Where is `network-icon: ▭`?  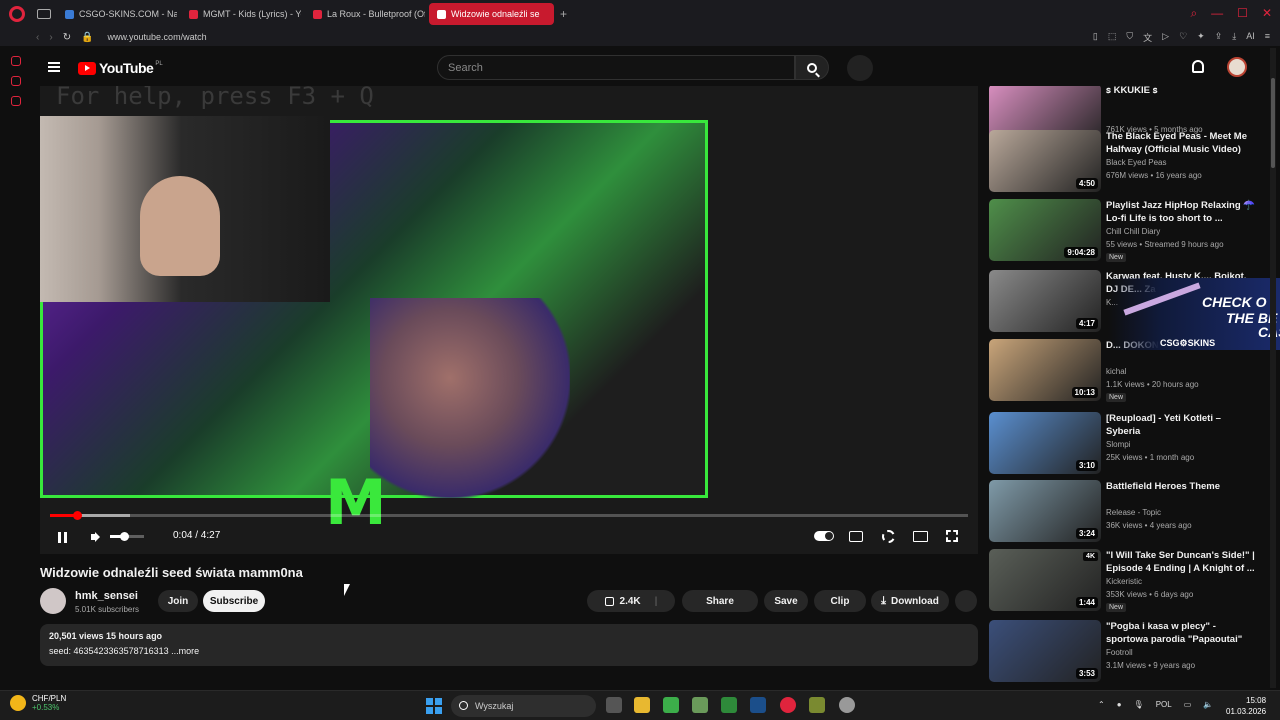 network-icon: ▭ is located at coordinates (1188, 704).